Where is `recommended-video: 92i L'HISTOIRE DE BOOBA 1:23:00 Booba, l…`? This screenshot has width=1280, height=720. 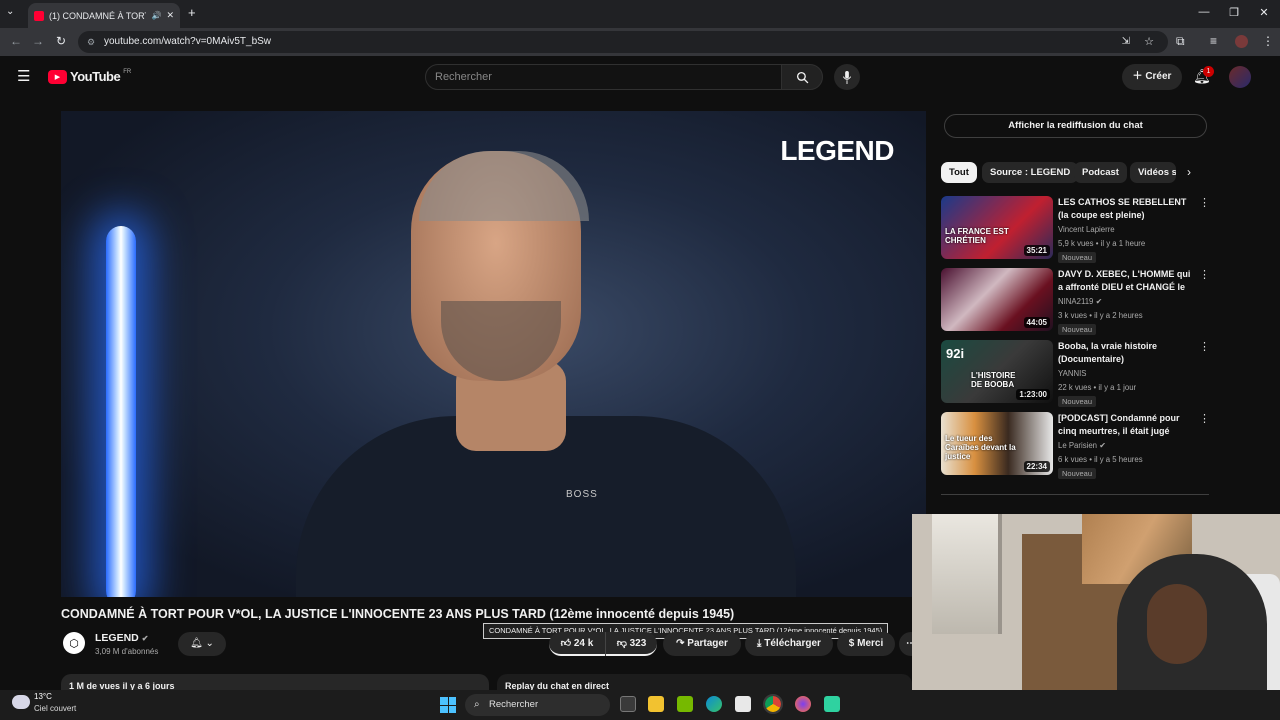 recommended-video: 92i L'HISTOIRE DE BOOBA 1:23:00 Booba, l… is located at coordinates (1075, 373).